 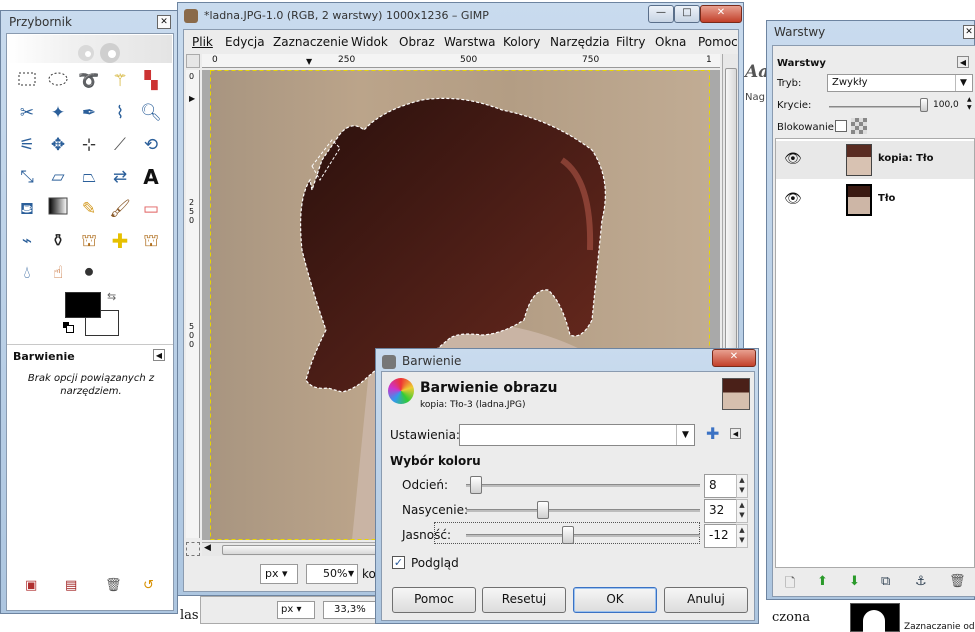 I want to click on new-layer-icon: 🗋︎, so click(x=790, y=585).